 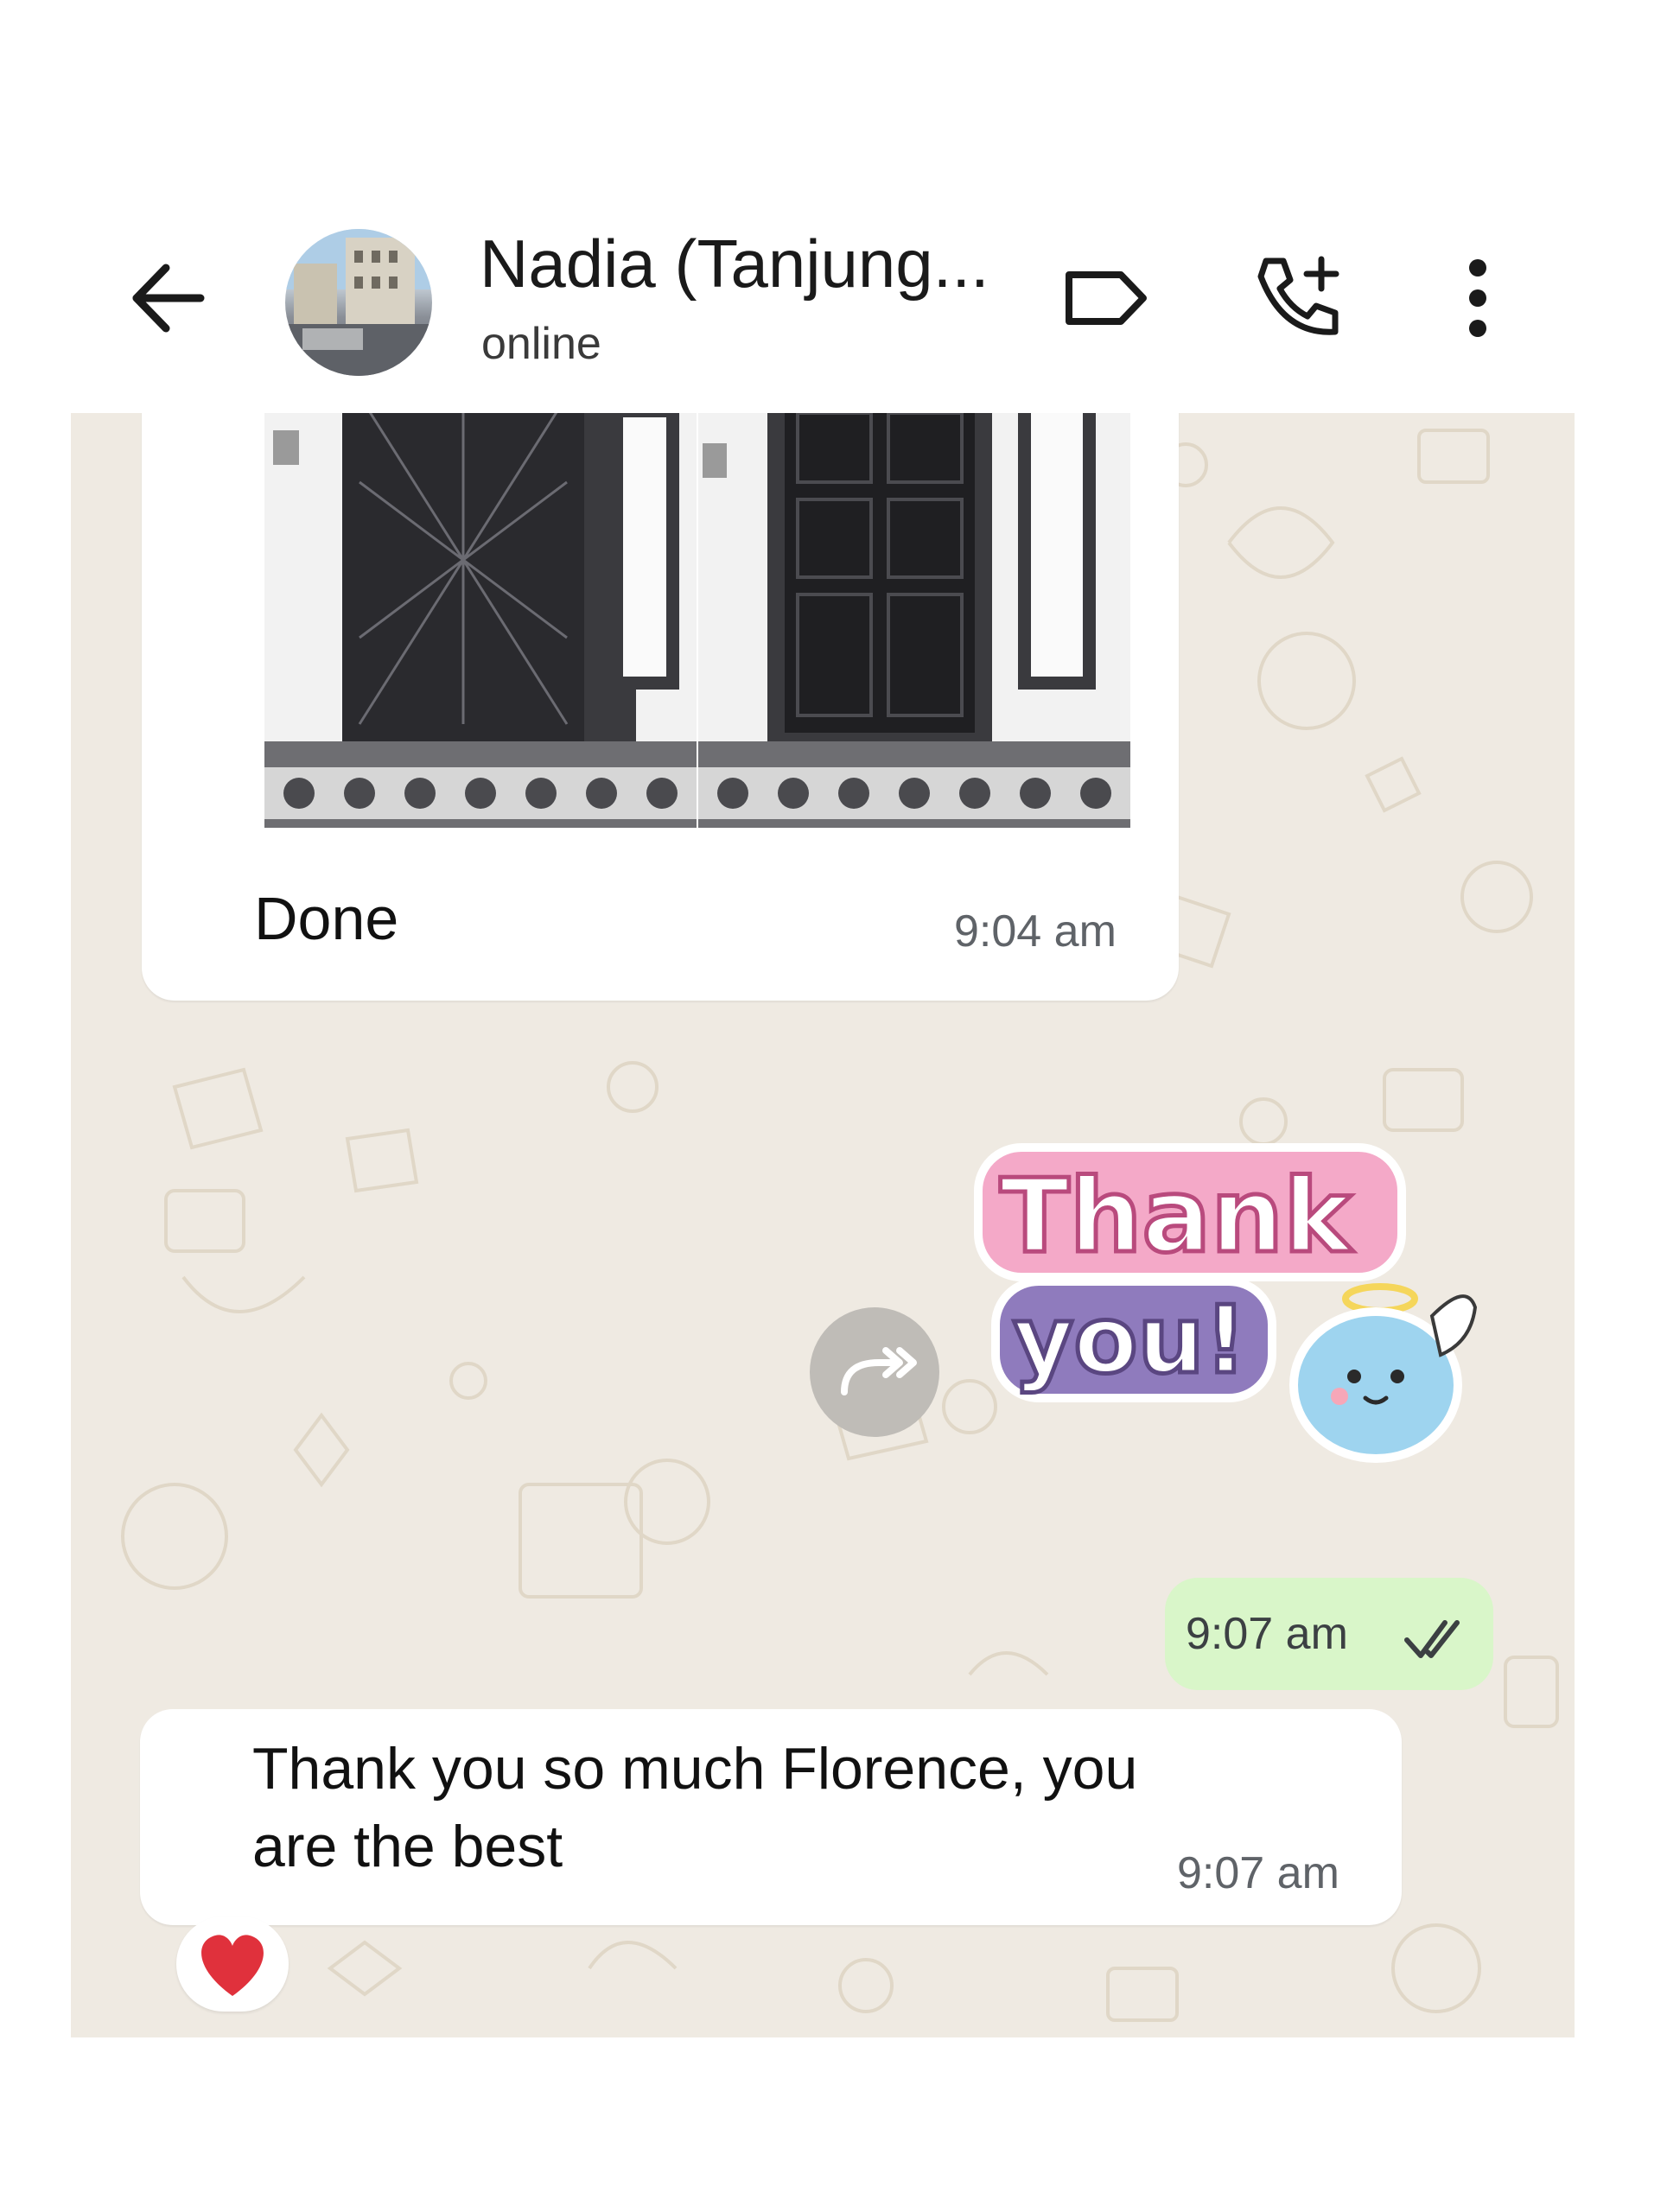 What do you see at coordinates (1258, 1873) in the screenshot?
I see `message-time: 9:07 am` at bounding box center [1258, 1873].